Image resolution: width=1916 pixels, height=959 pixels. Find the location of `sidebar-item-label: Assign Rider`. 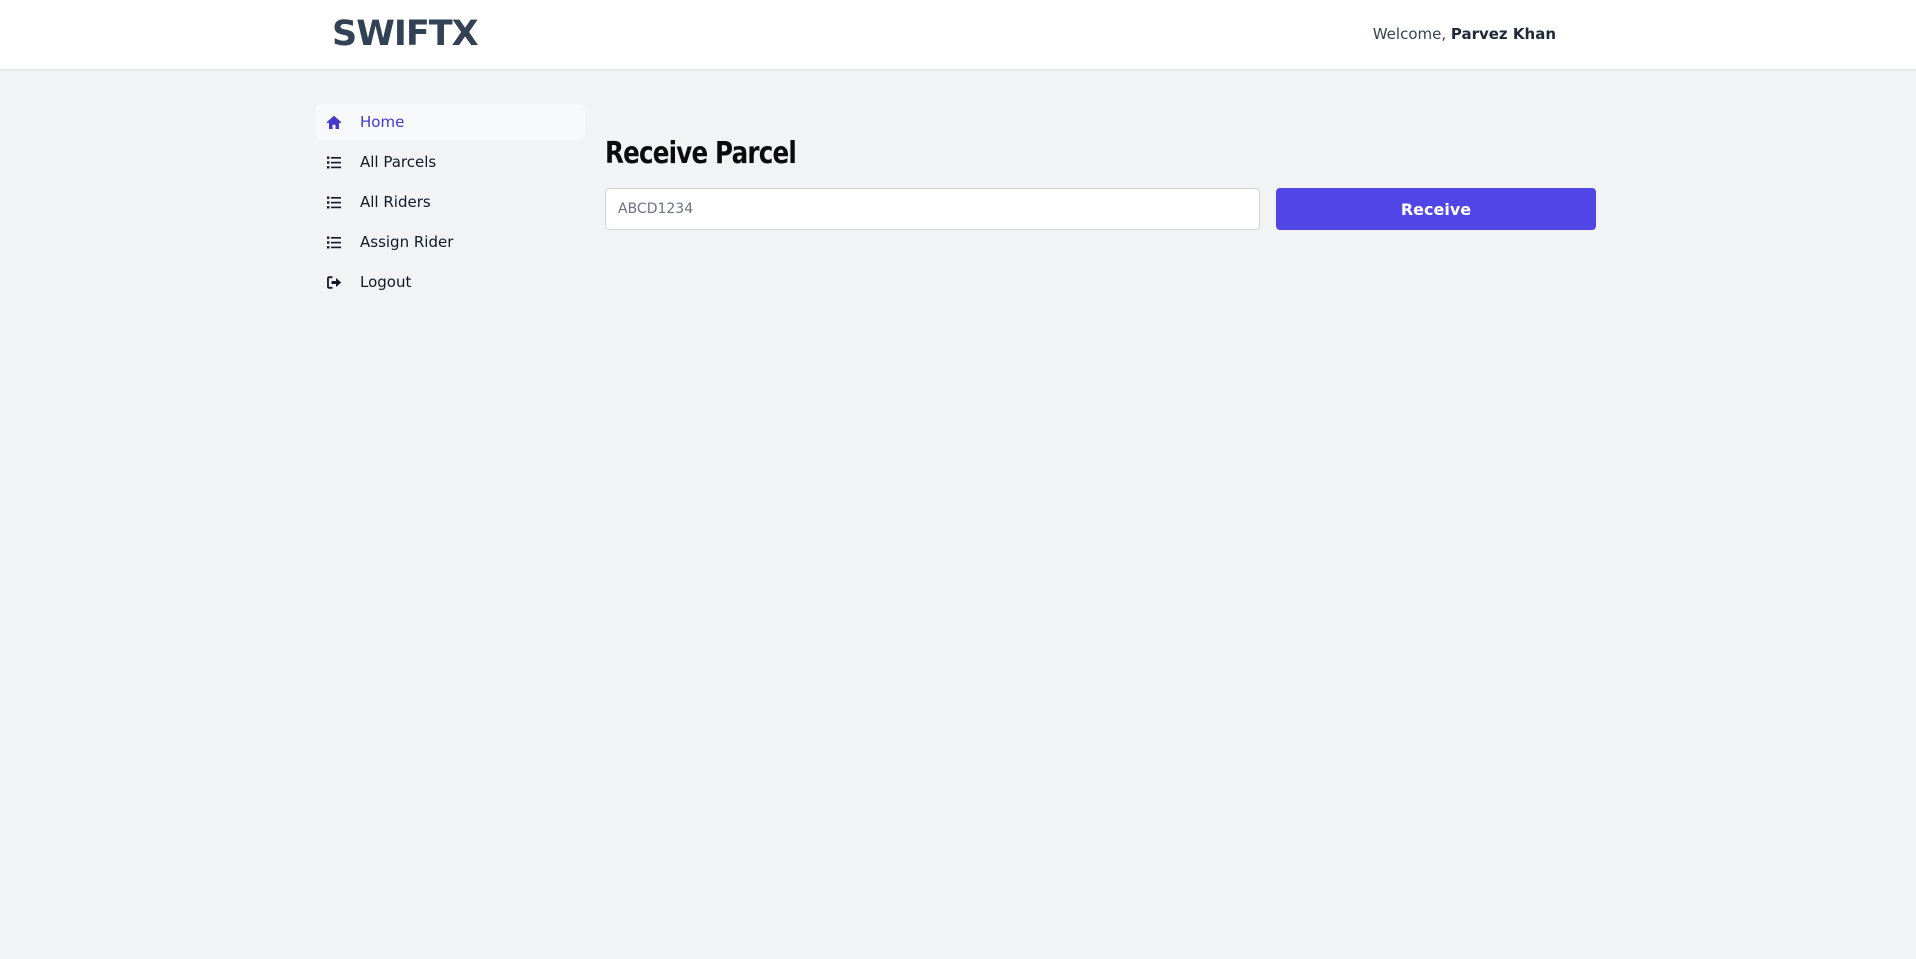

sidebar-item-label: Assign Rider is located at coordinates (407, 242).